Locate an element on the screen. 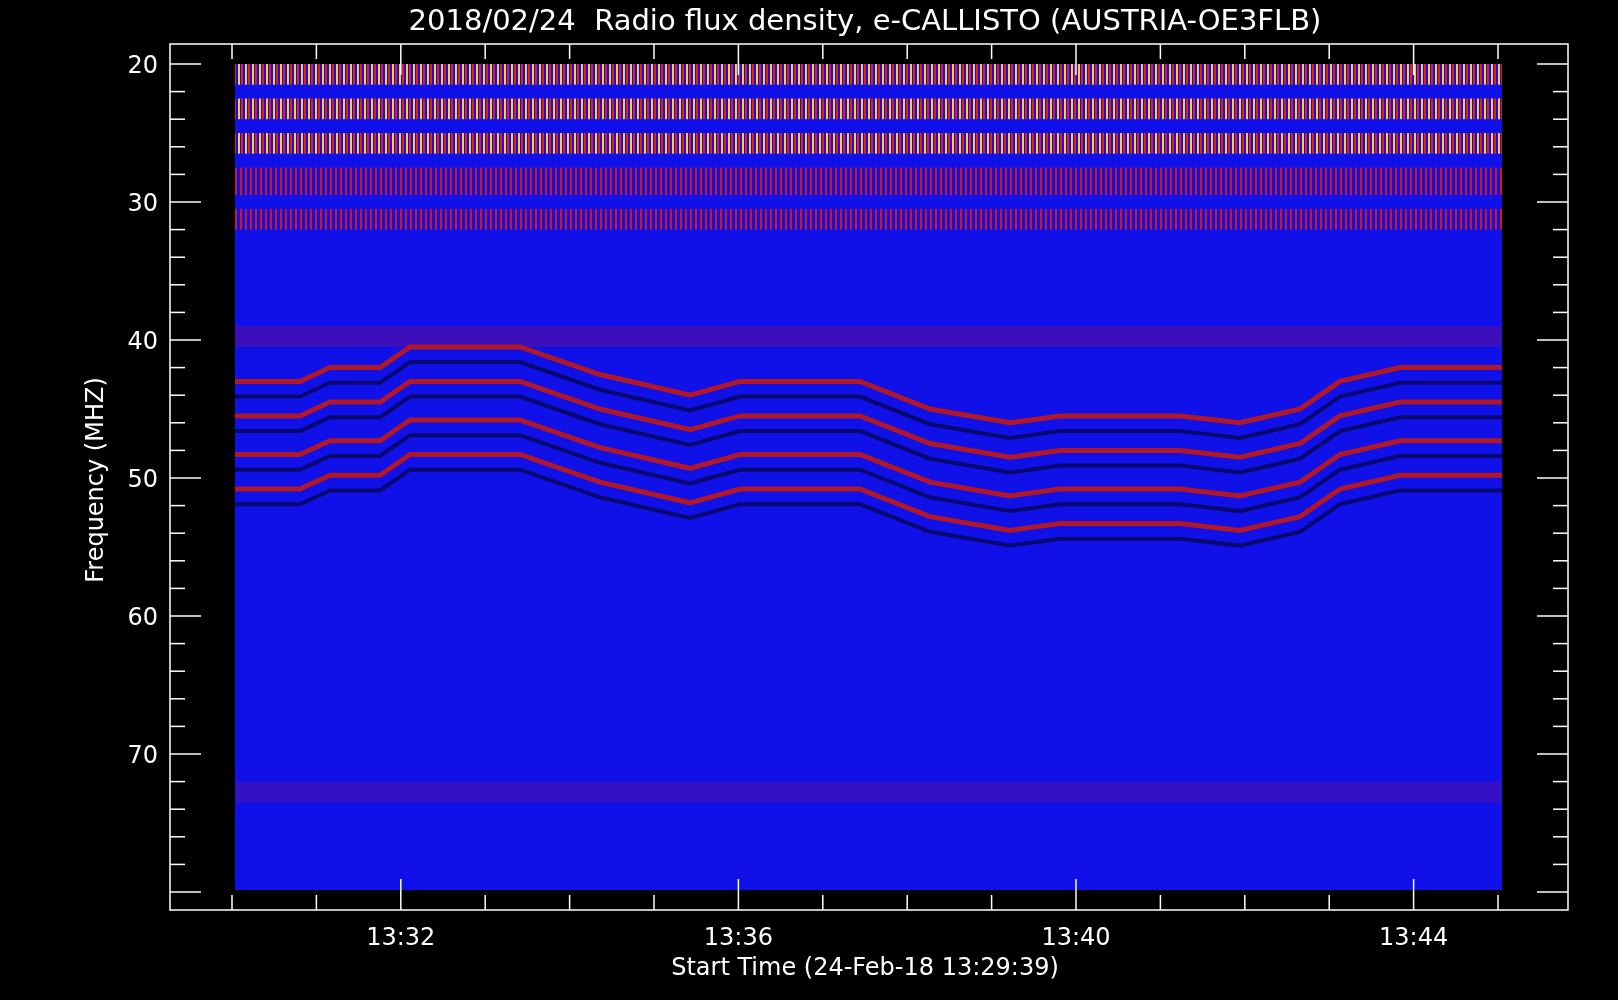 The width and height of the screenshot is (1618, 1000). tick-label: 13:32 is located at coordinates (401, 937).